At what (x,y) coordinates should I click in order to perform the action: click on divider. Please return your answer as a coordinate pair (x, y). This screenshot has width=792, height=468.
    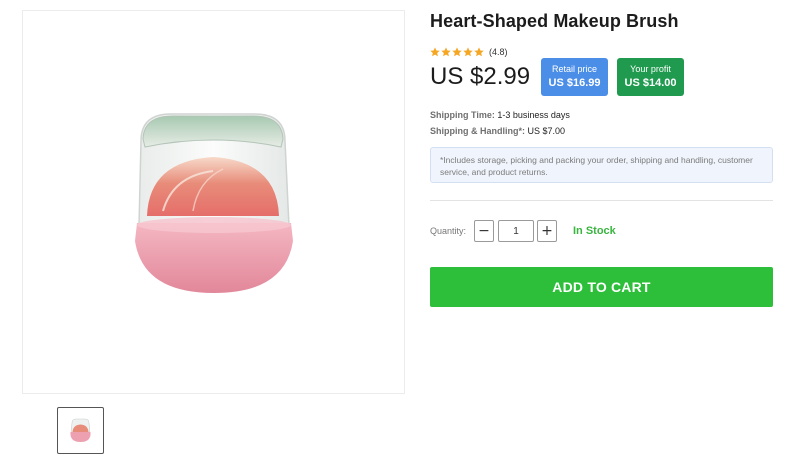
    Looking at the image, I should click on (601, 200).